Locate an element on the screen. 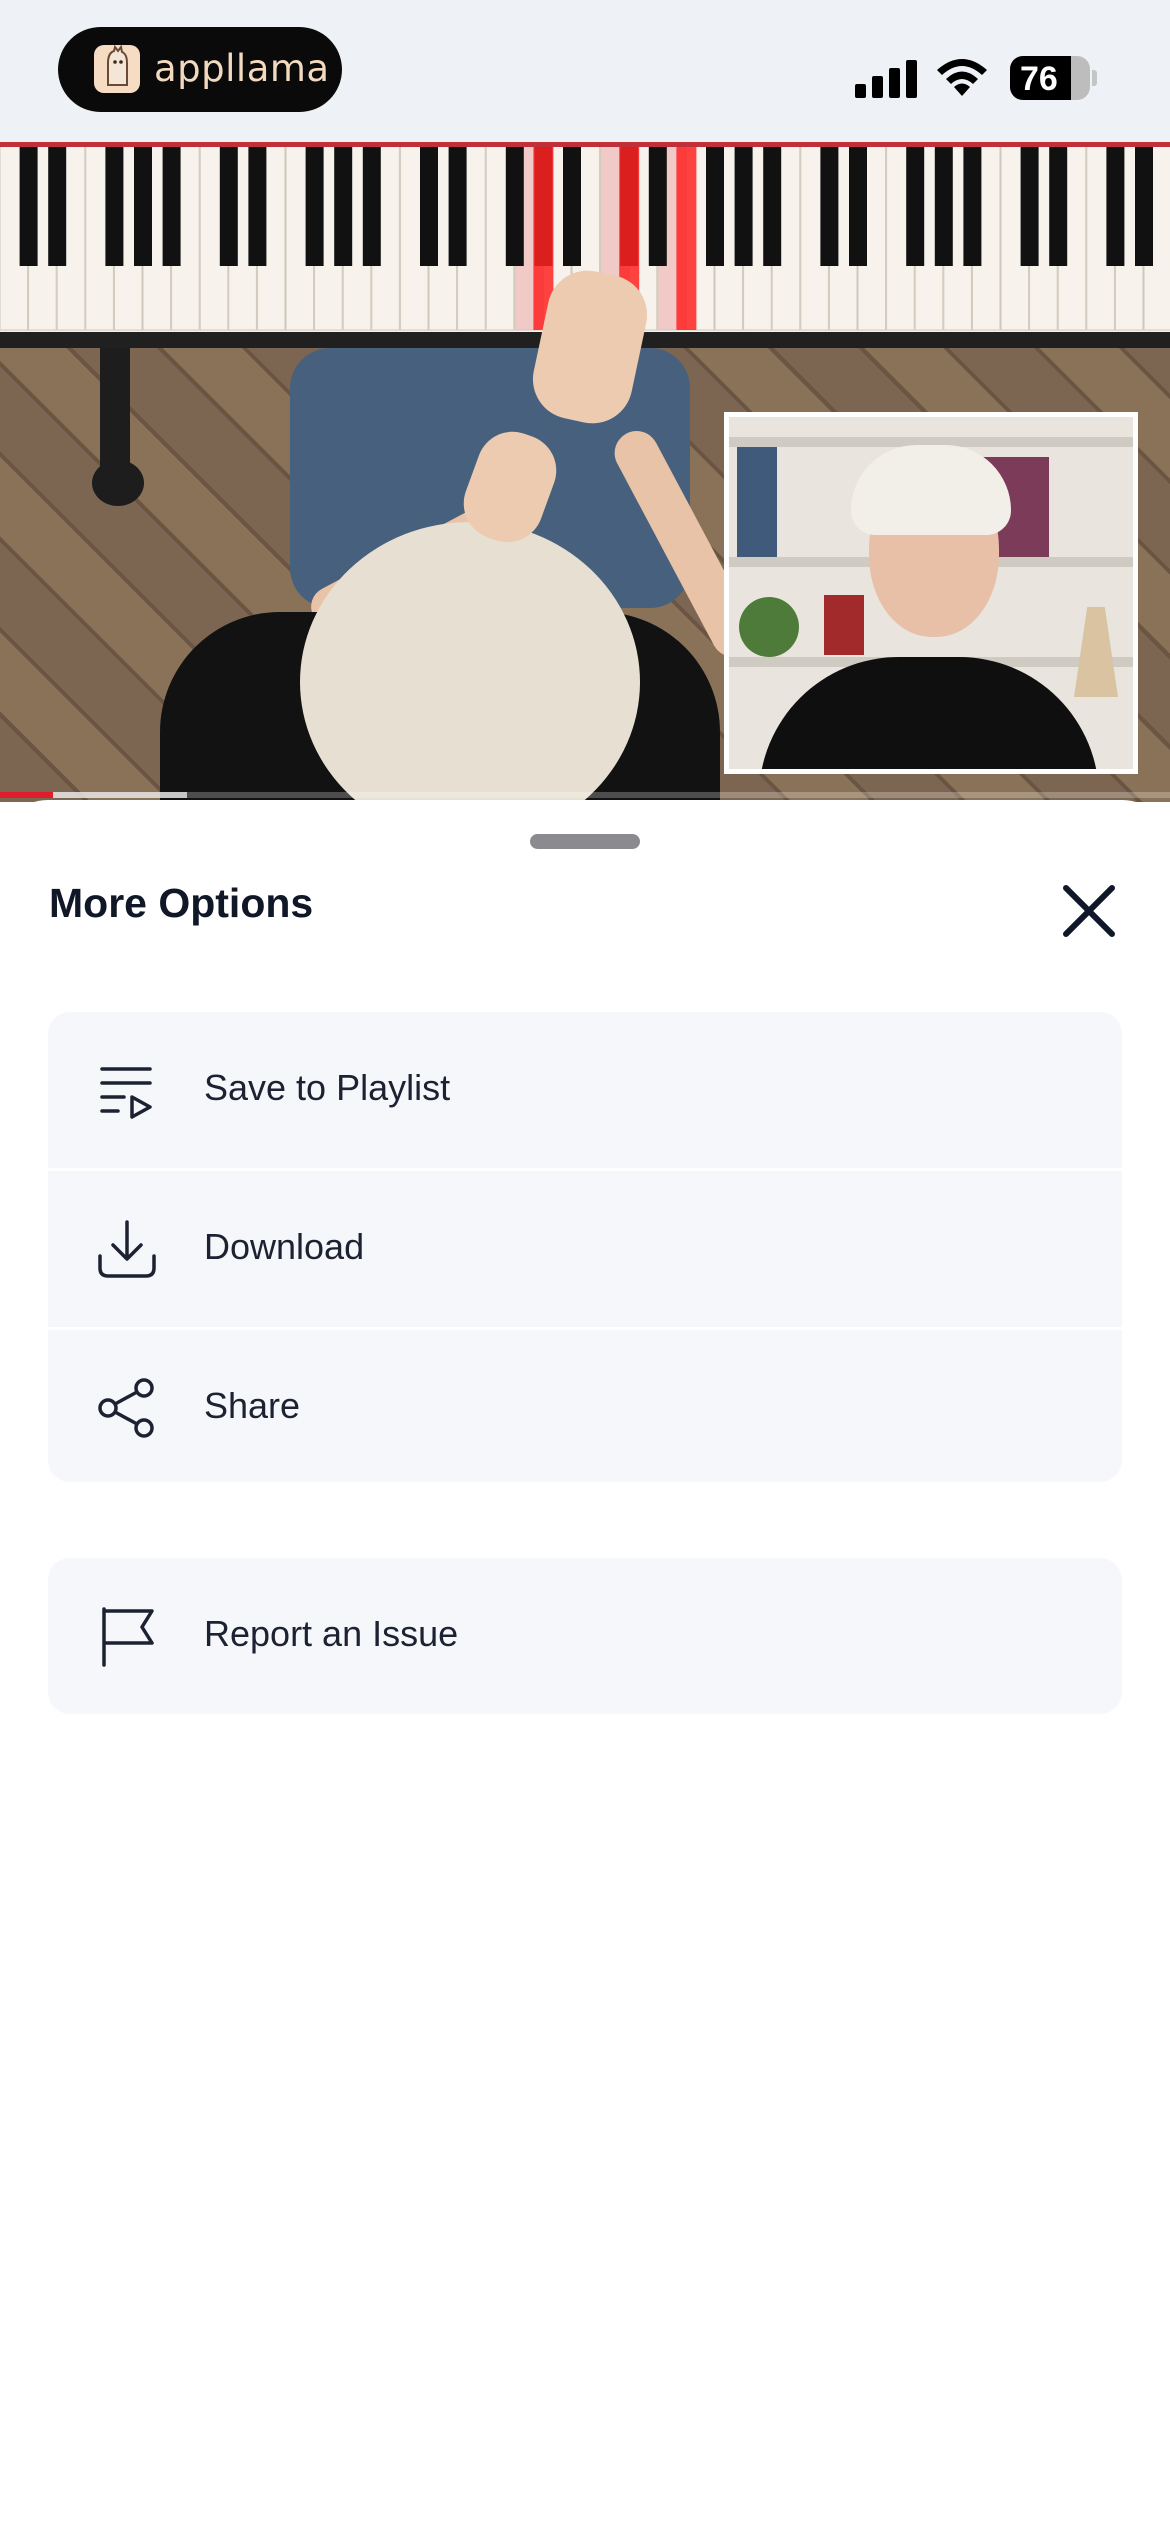  cellular-signal-icon is located at coordinates (886, 78).